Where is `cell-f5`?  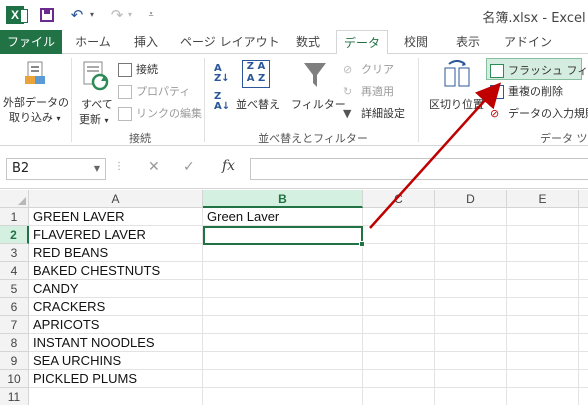
cell-f5 is located at coordinates (583, 289).